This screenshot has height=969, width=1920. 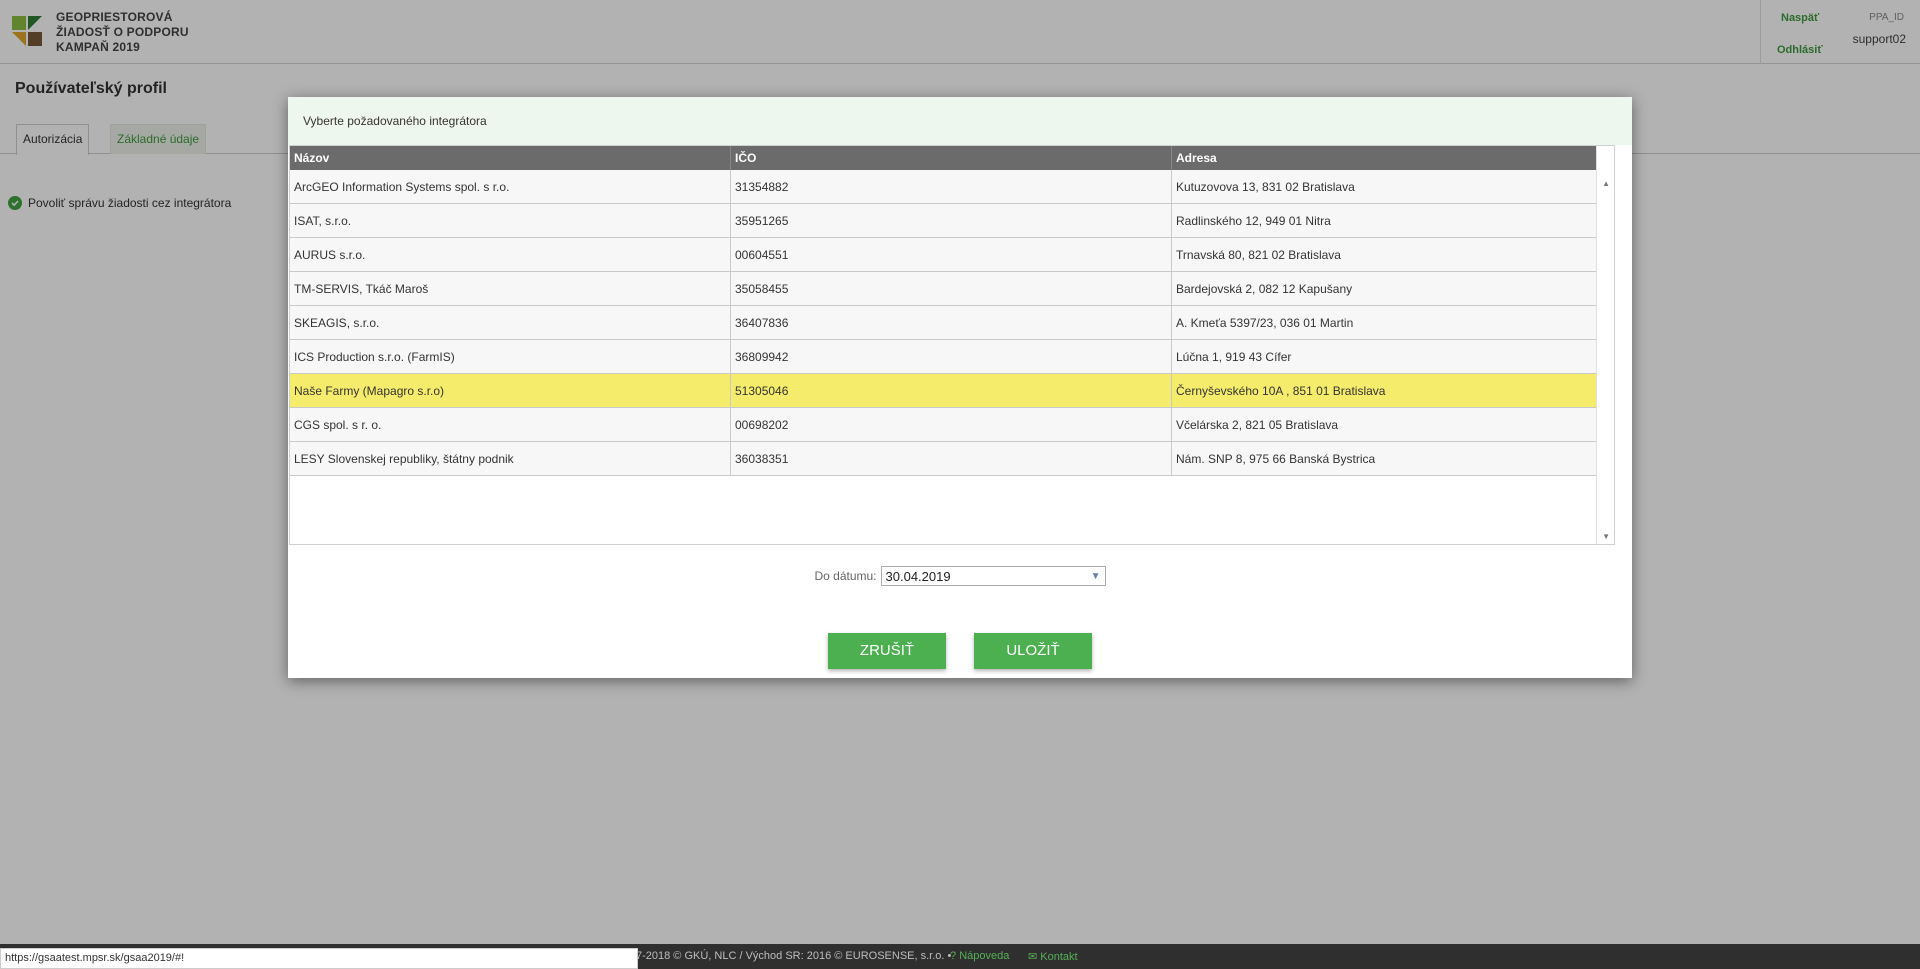 What do you see at coordinates (1393, 458) in the screenshot?
I see `cell-address: Nám. SNP 8, 975 66 Banská Bystrica` at bounding box center [1393, 458].